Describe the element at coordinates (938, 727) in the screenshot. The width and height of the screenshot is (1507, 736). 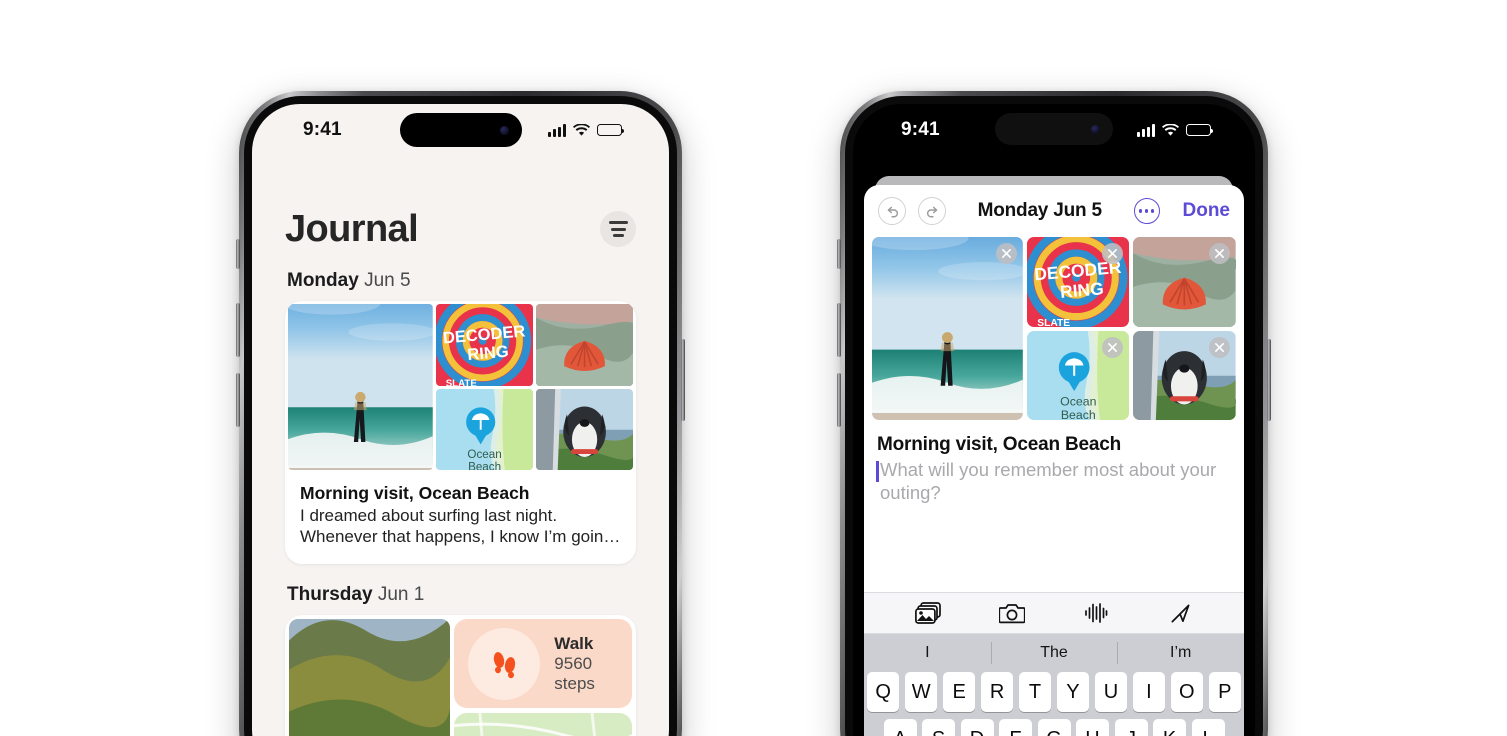
I see `key-s: S` at that location.